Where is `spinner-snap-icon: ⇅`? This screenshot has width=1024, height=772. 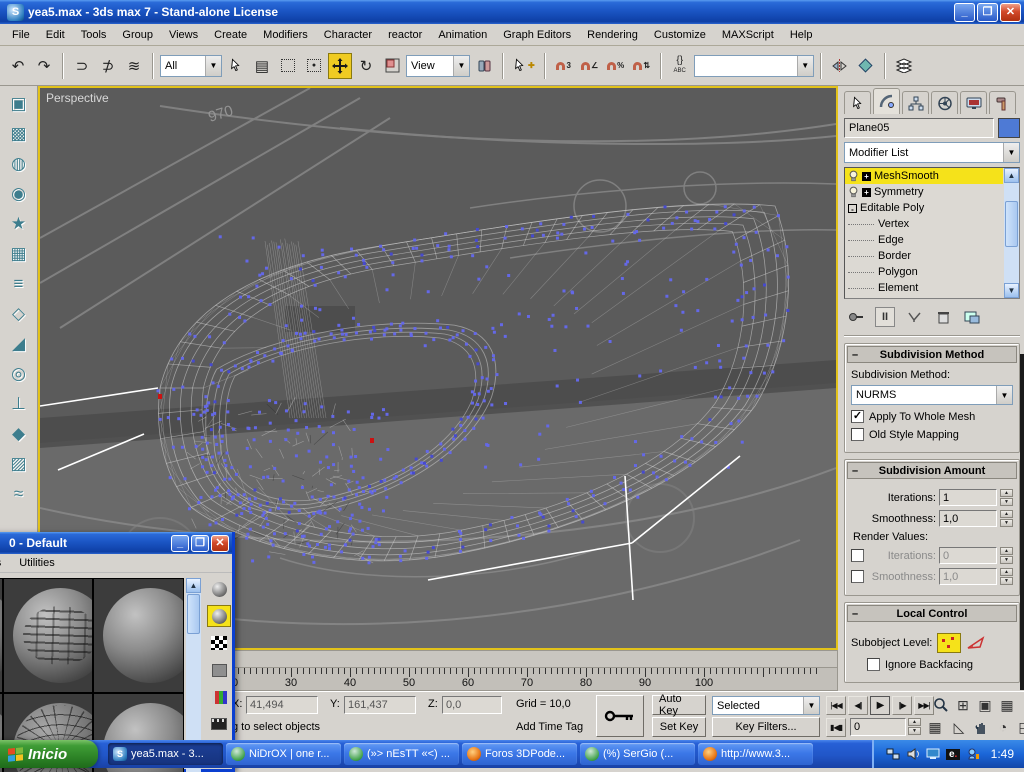
spinner-snap-icon: ⇅ is located at coordinates (642, 66).